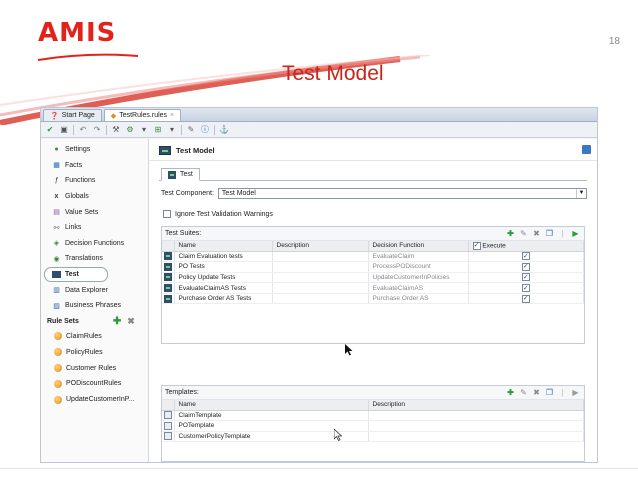 Image resolution: width=638 pixels, height=479 pixels. I want to click on add-icon: ⊞, so click(158, 130).